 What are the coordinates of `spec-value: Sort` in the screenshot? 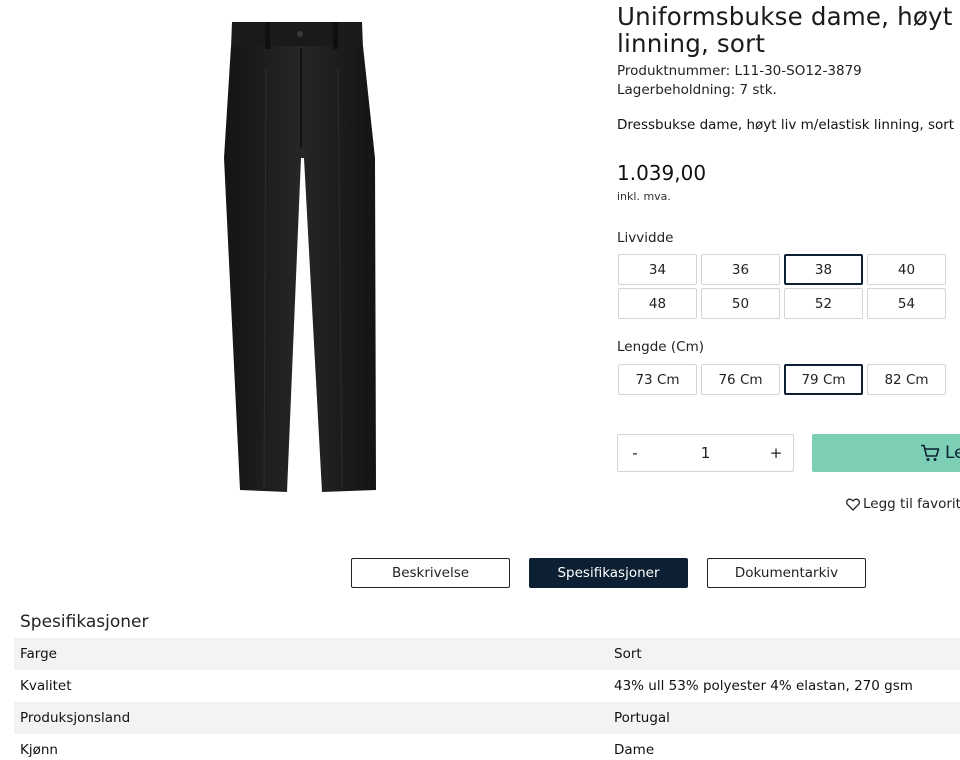 It's located at (628, 654).